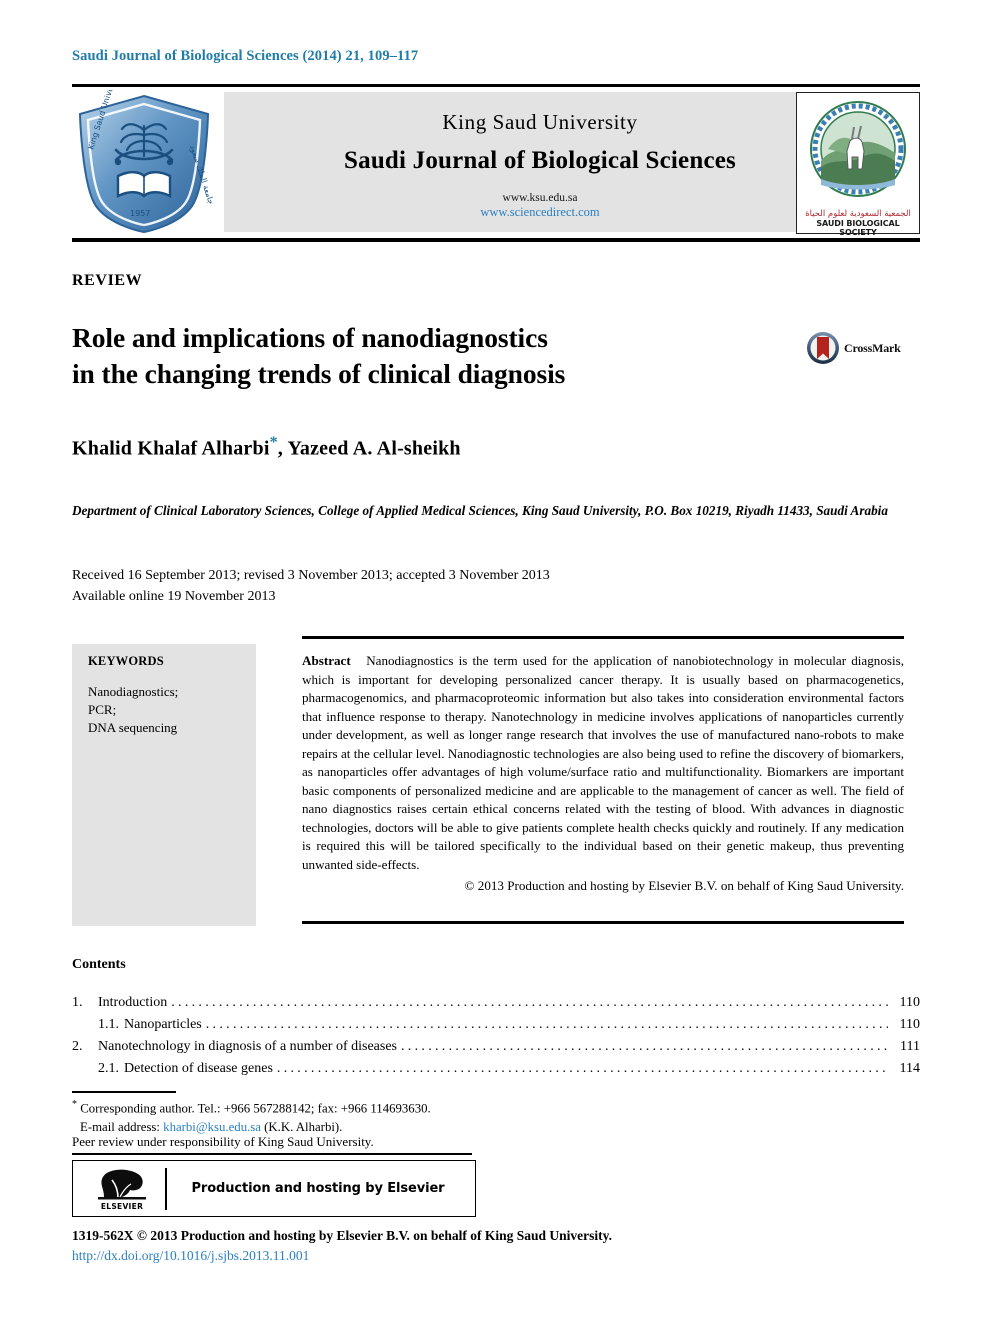 This screenshot has width=992, height=1323. What do you see at coordinates (858, 228) in the screenshot?
I see `society-name-english: SAUDI BIOLOGICAL SOCIETY` at bounding box center [858, 228].